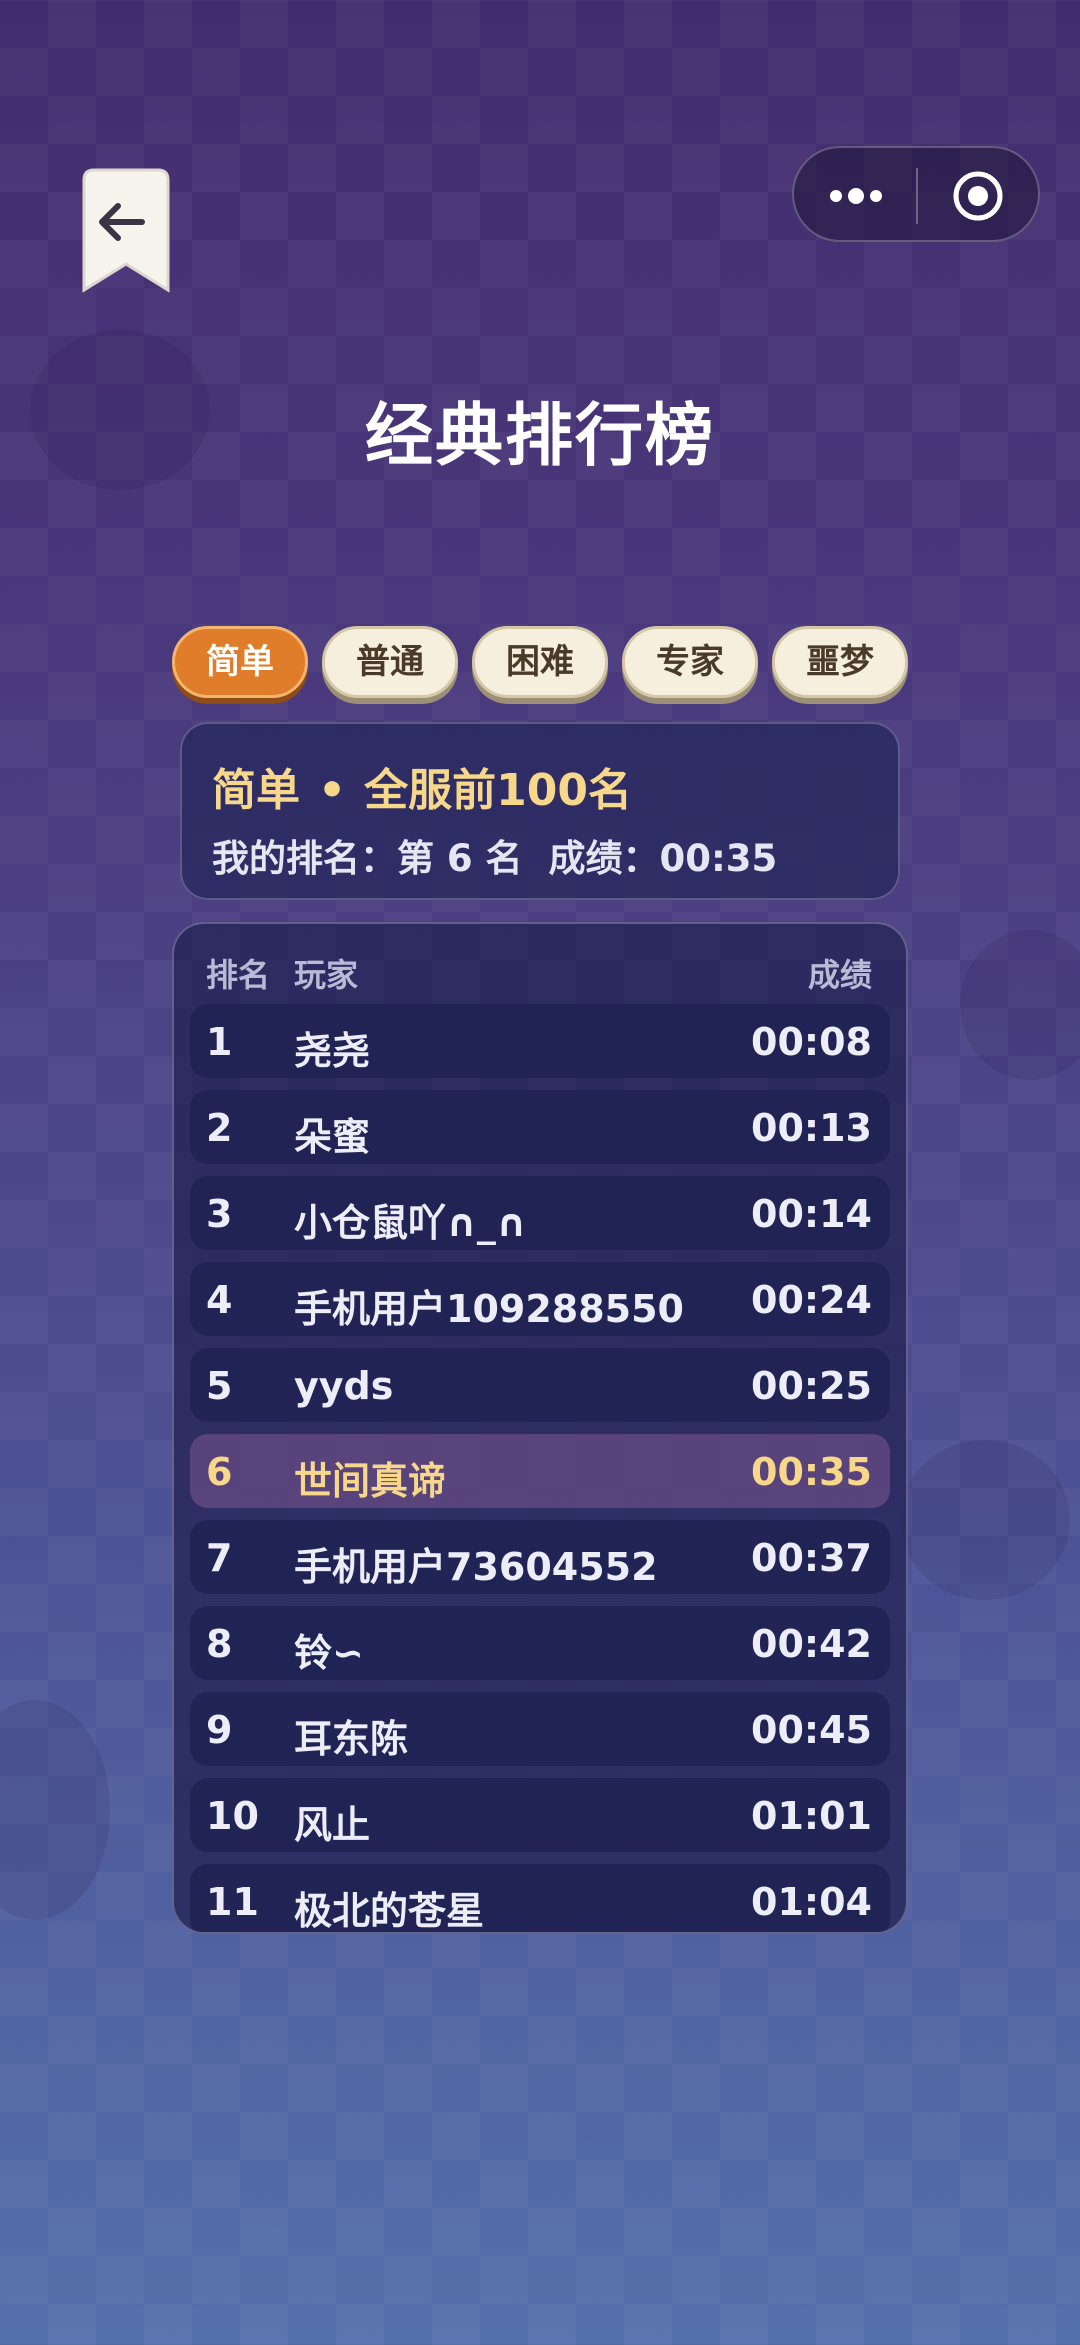 The width and height of the screenshot is (1080, 2345). What do you see at coordinates (219, 1128) in the screenshot?
I see `row-rank: 2` at bounding box center [219, 1128].